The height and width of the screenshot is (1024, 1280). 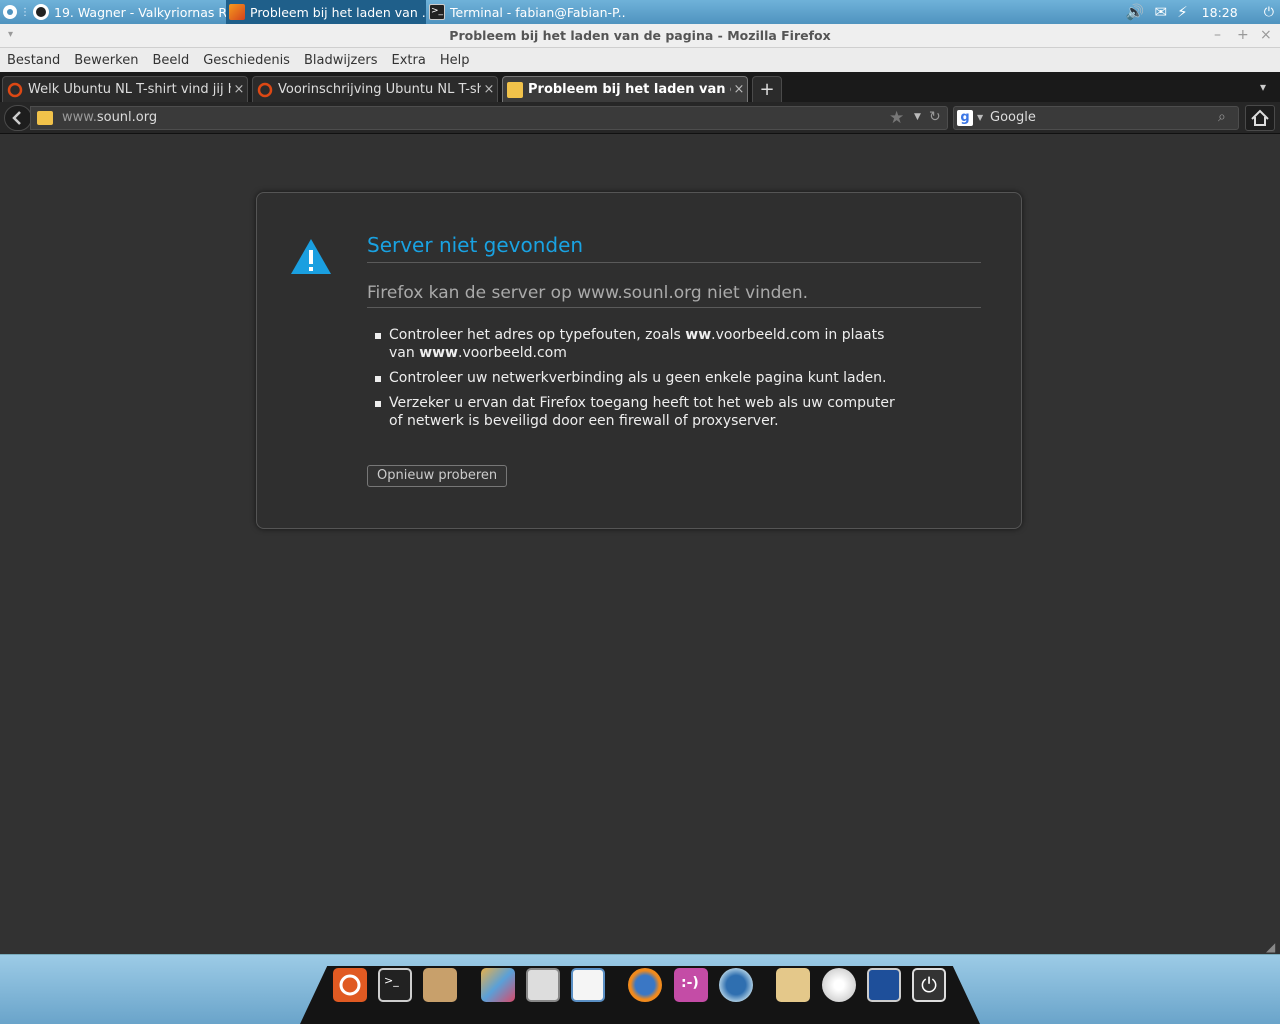 I want to click on menu-bladwijzers: Bladwijzers, so click(x=341, y=60).